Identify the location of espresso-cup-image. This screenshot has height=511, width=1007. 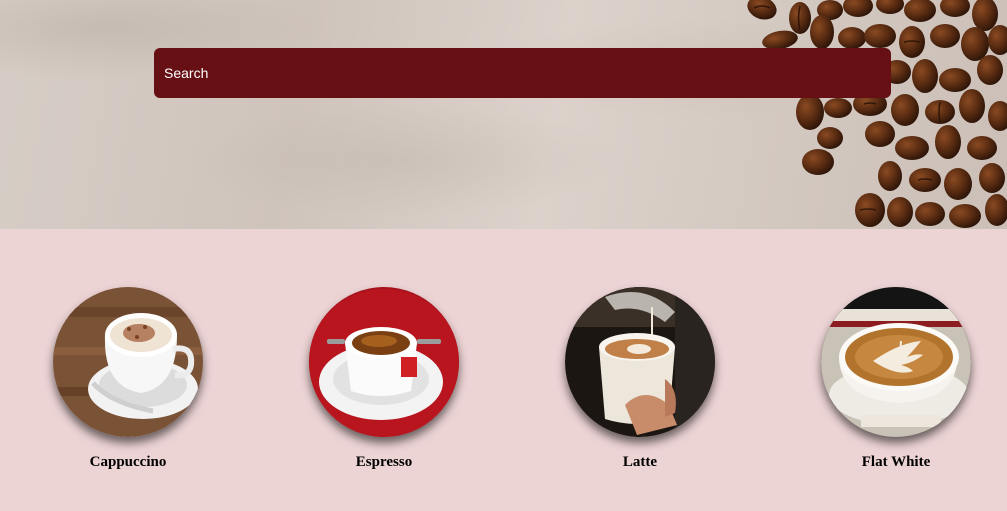
(384, 362).